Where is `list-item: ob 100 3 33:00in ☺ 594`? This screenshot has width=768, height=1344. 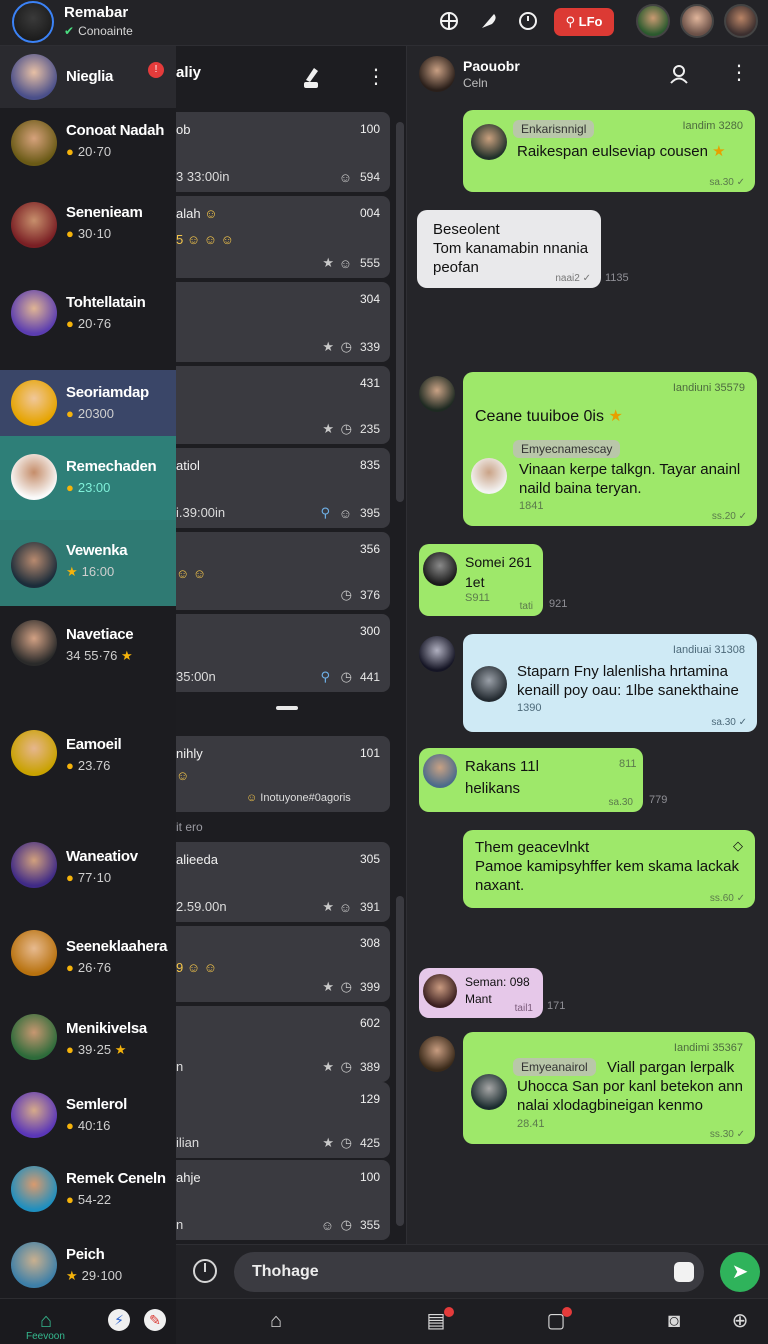 list-item: ob 100 3 33:00in ☺ 594 is located at coordinates (283, 152).